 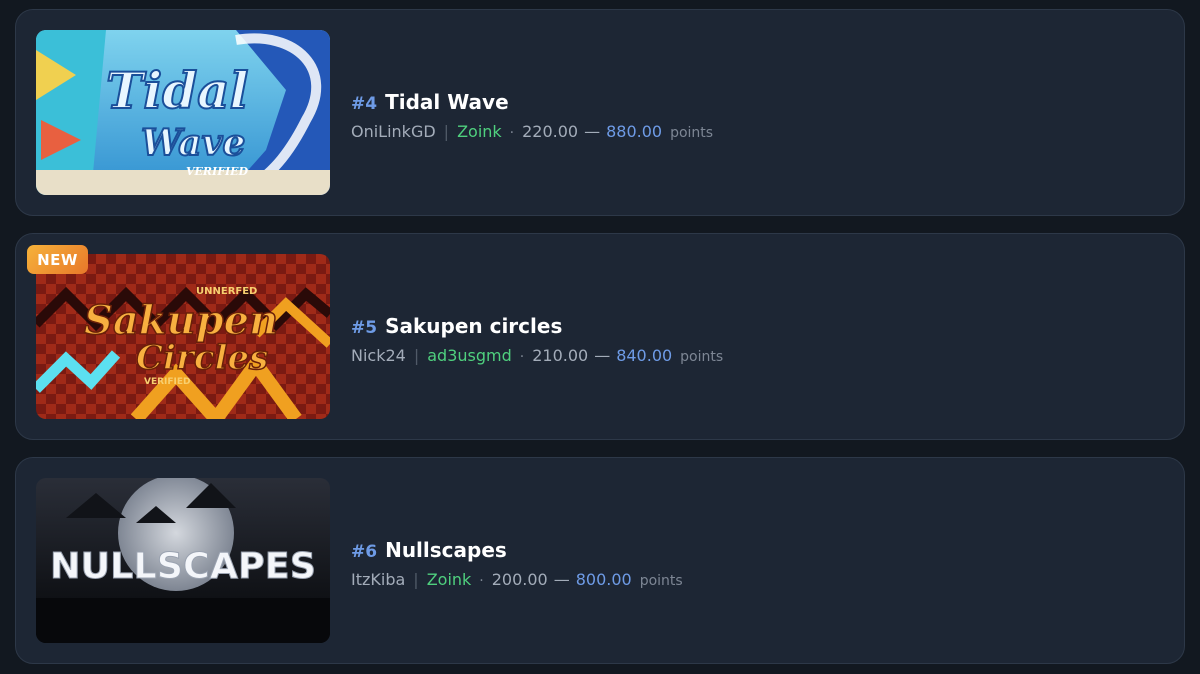 I want to click on level-thumbnail: NULLSCAPES, so click(x=183, y=560).